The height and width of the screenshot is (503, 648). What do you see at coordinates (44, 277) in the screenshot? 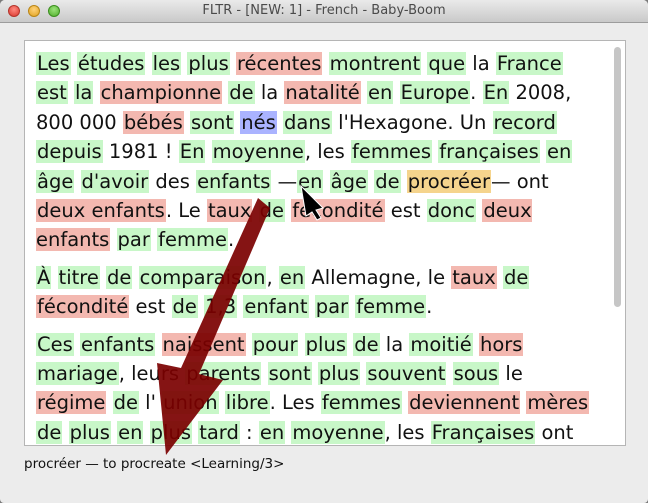
I see `term: À` at bounding box center [44, 277].